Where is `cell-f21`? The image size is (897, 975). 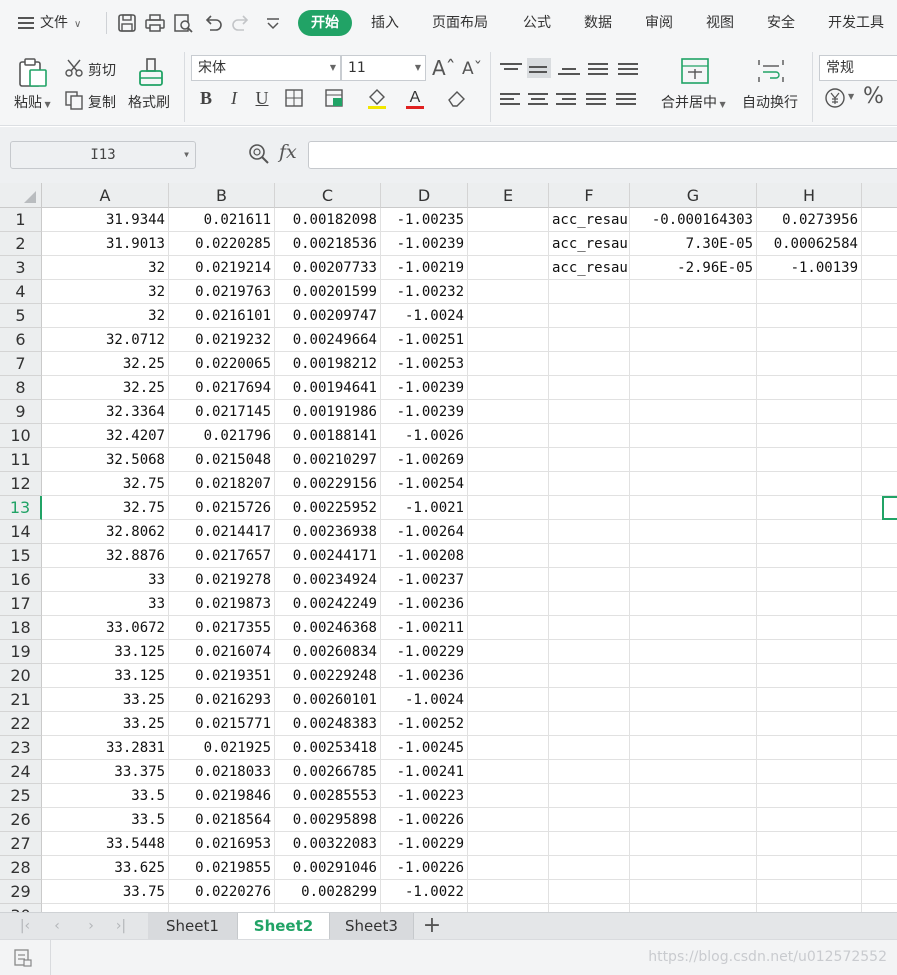 cell-f21 is located at coordinates (589, 700).